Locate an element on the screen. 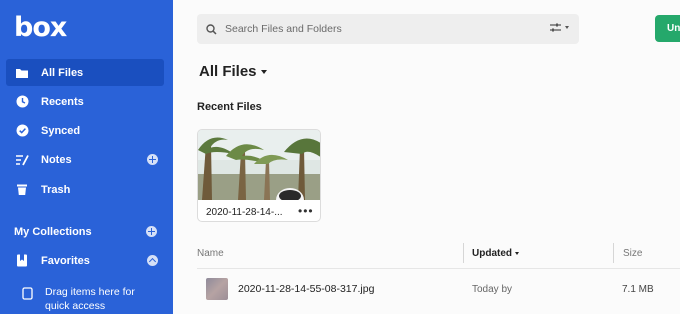 This screenshot has height=314, width=680. sidebar-item-favorites: Favorites is located at coordinates (85, 260).